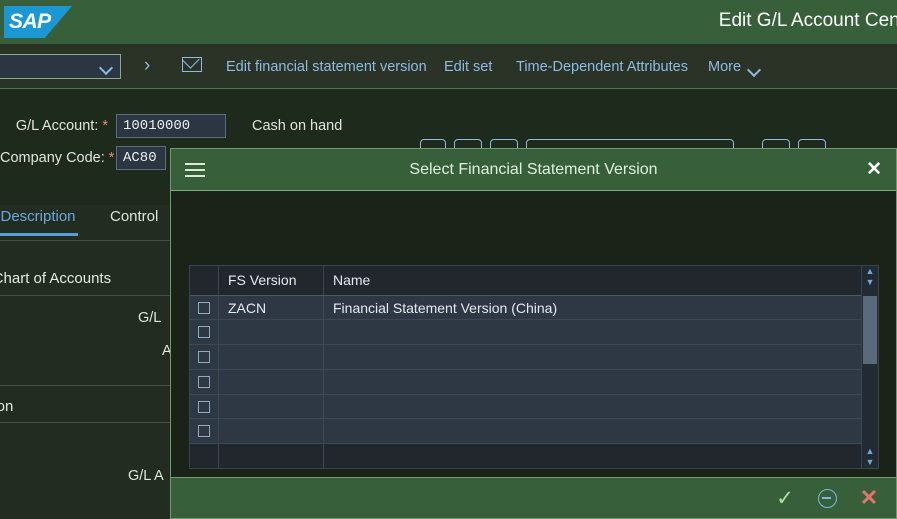 The height and width of the screenshot is (519, 897). Describe the element at coordinates (445, 307) in the screenshot. I see `cell-name: Financial Statement Version (China)` at that location.